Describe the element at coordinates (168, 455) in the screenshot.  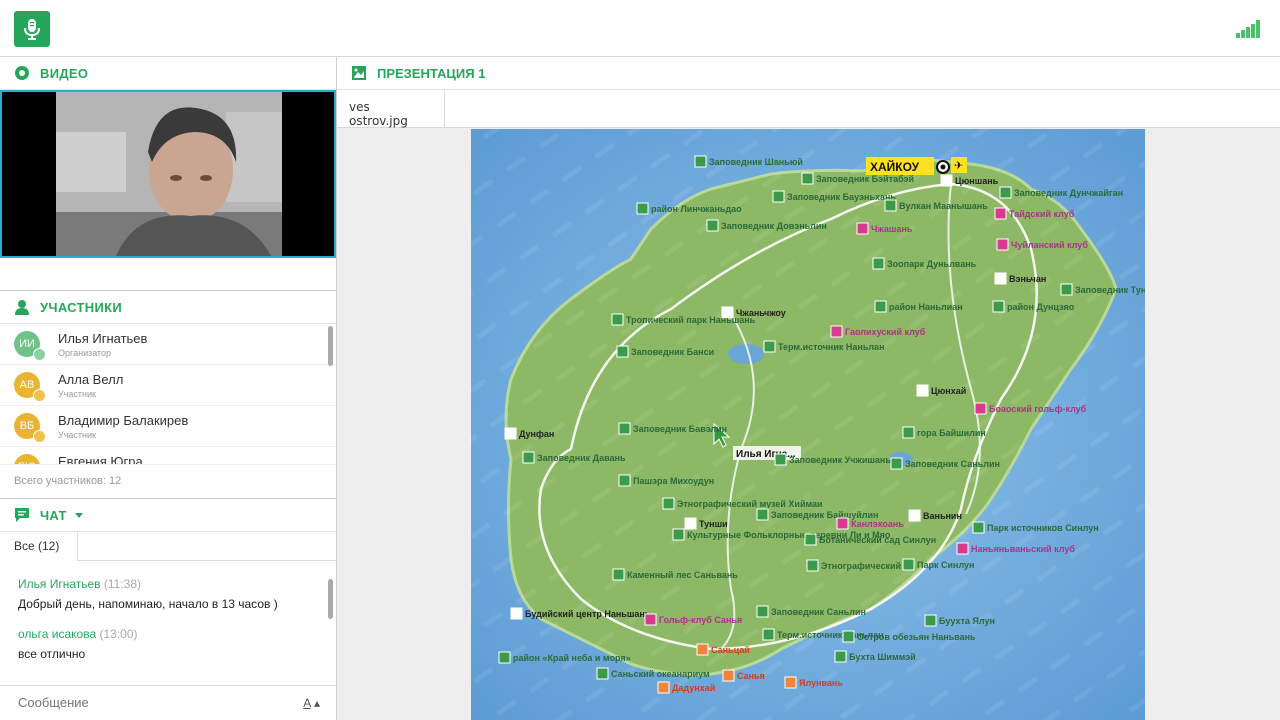
I see `participant-row: ЕЮ Евгения Югра Участник` at that location.